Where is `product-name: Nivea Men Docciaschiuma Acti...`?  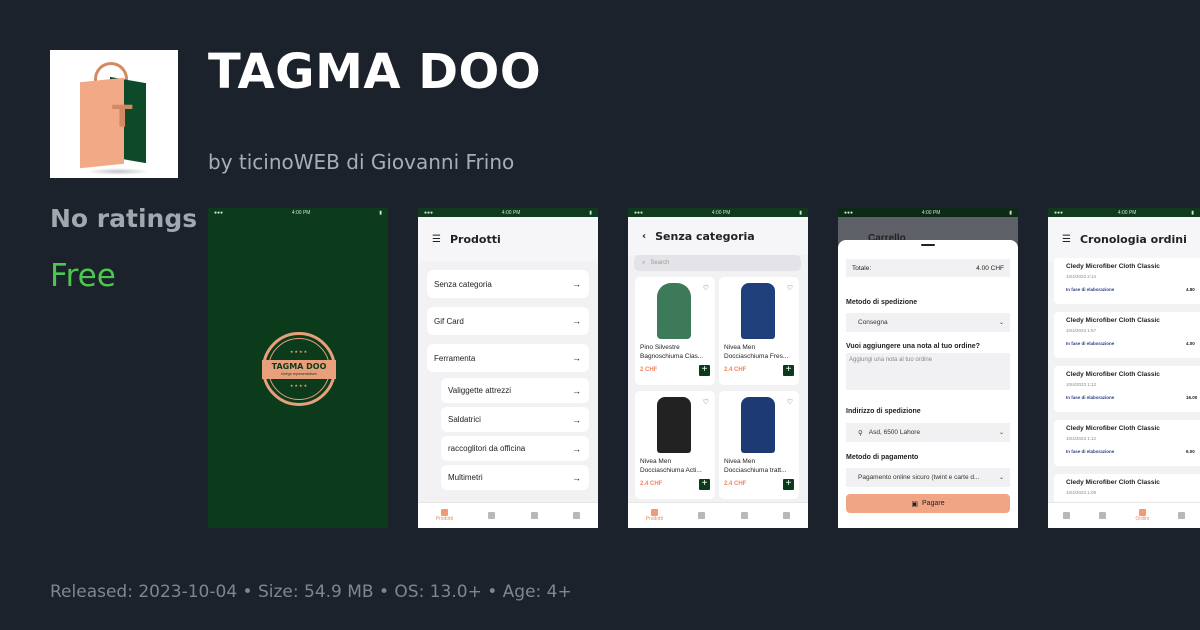
product-name: Nivea Men Docciaschiuma Acti... is located at coordinates (671, 466).